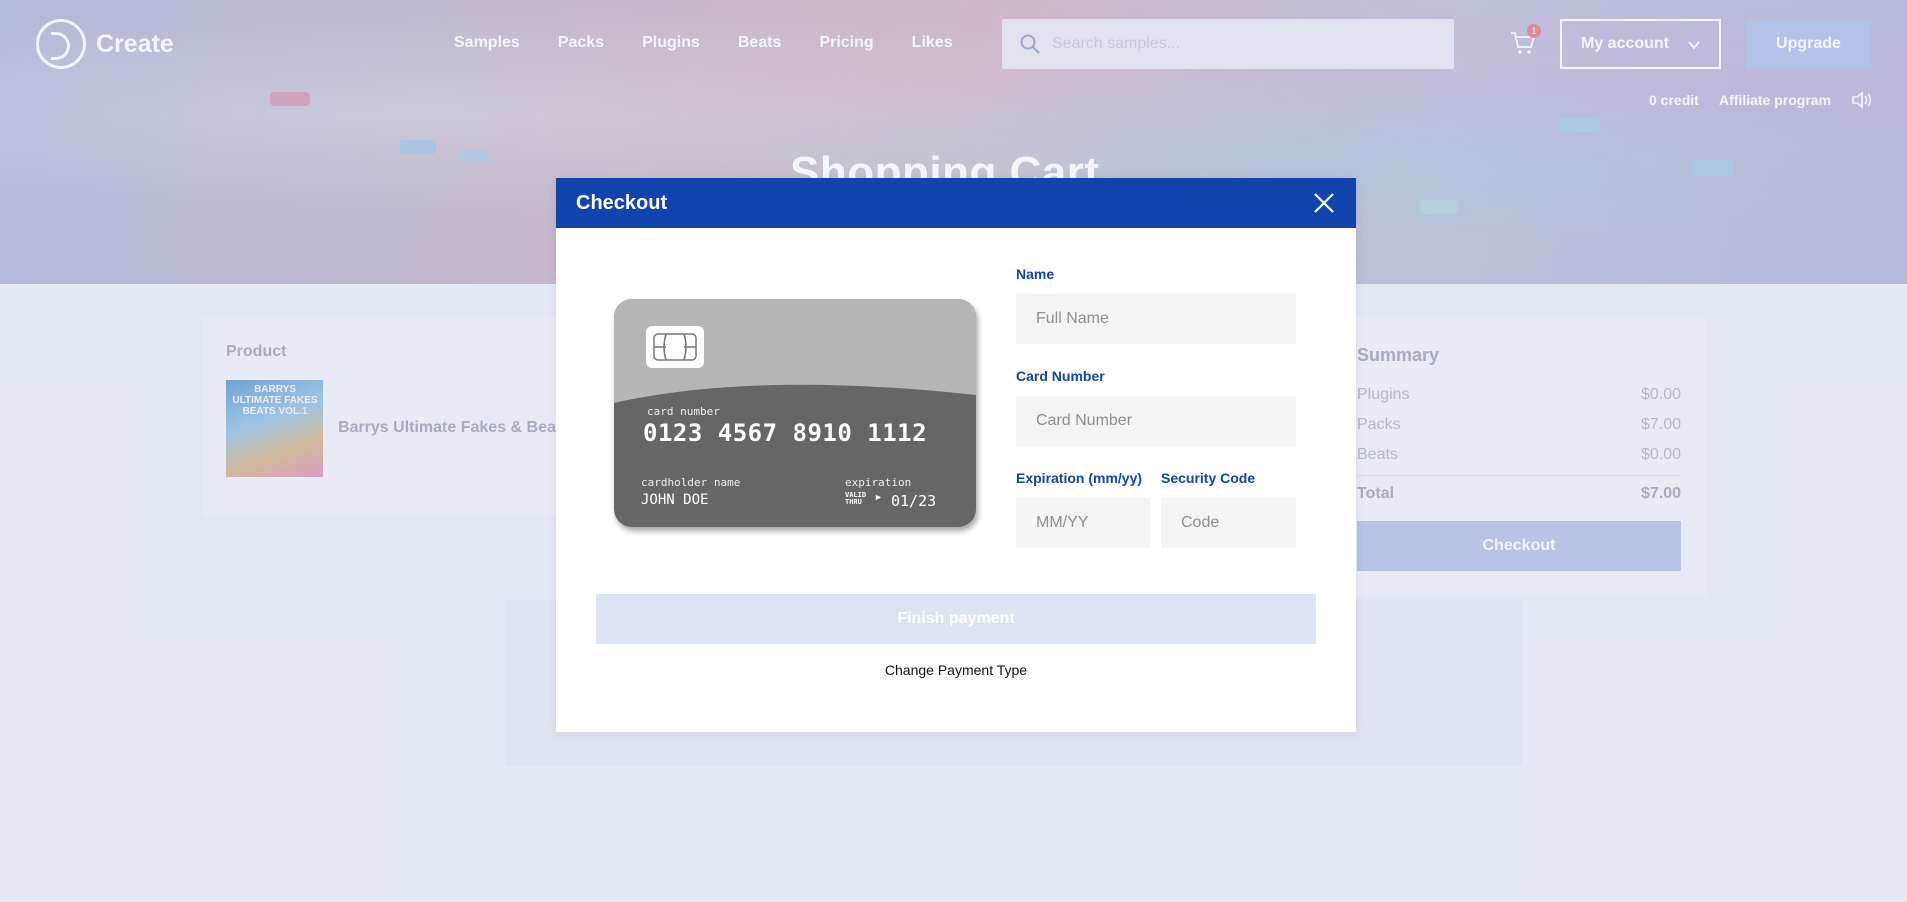 Image resolution: width=1907 pixels, height=902 pixels. Describe the element at coordinates (1156, 319) in the screenshot. I see `name-field` at that location.